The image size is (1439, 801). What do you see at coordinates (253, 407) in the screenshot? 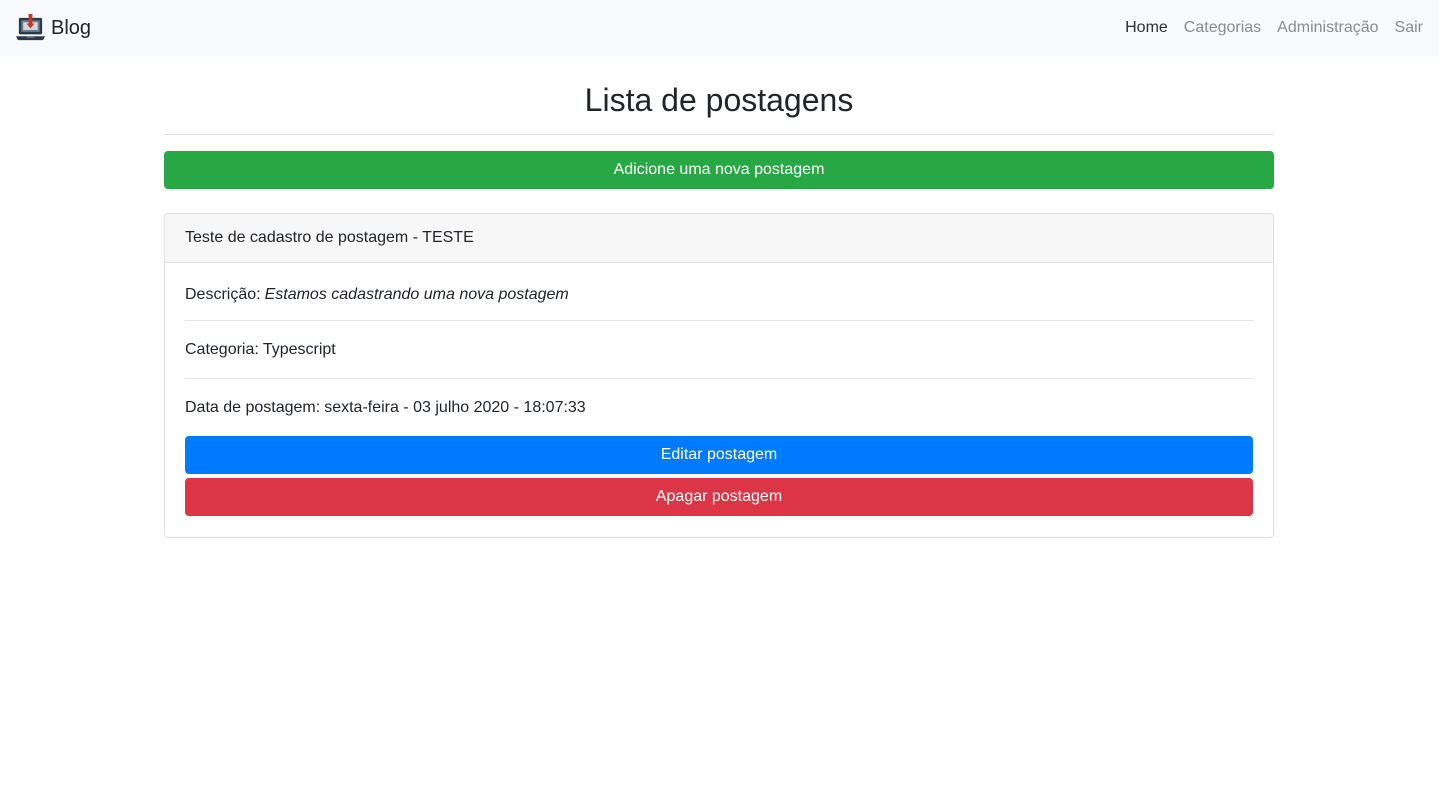
I see `post-date-label: Data de postagem:` at bounding box center [253, 407].